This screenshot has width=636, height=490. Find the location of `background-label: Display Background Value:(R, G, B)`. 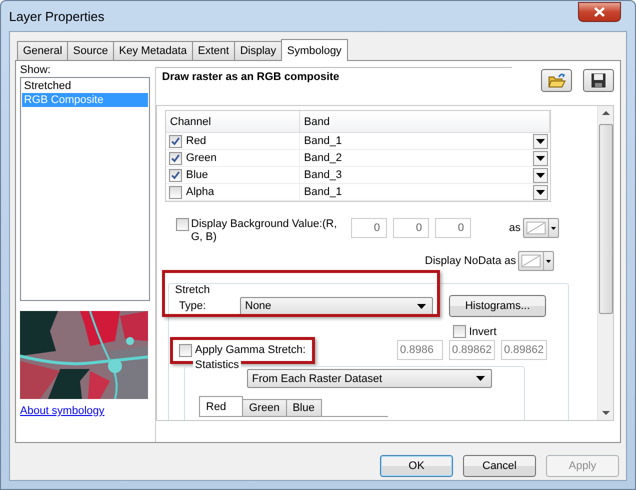

background-label: Display Background Value:(R, G, B) is located at coordinates (264, 231).